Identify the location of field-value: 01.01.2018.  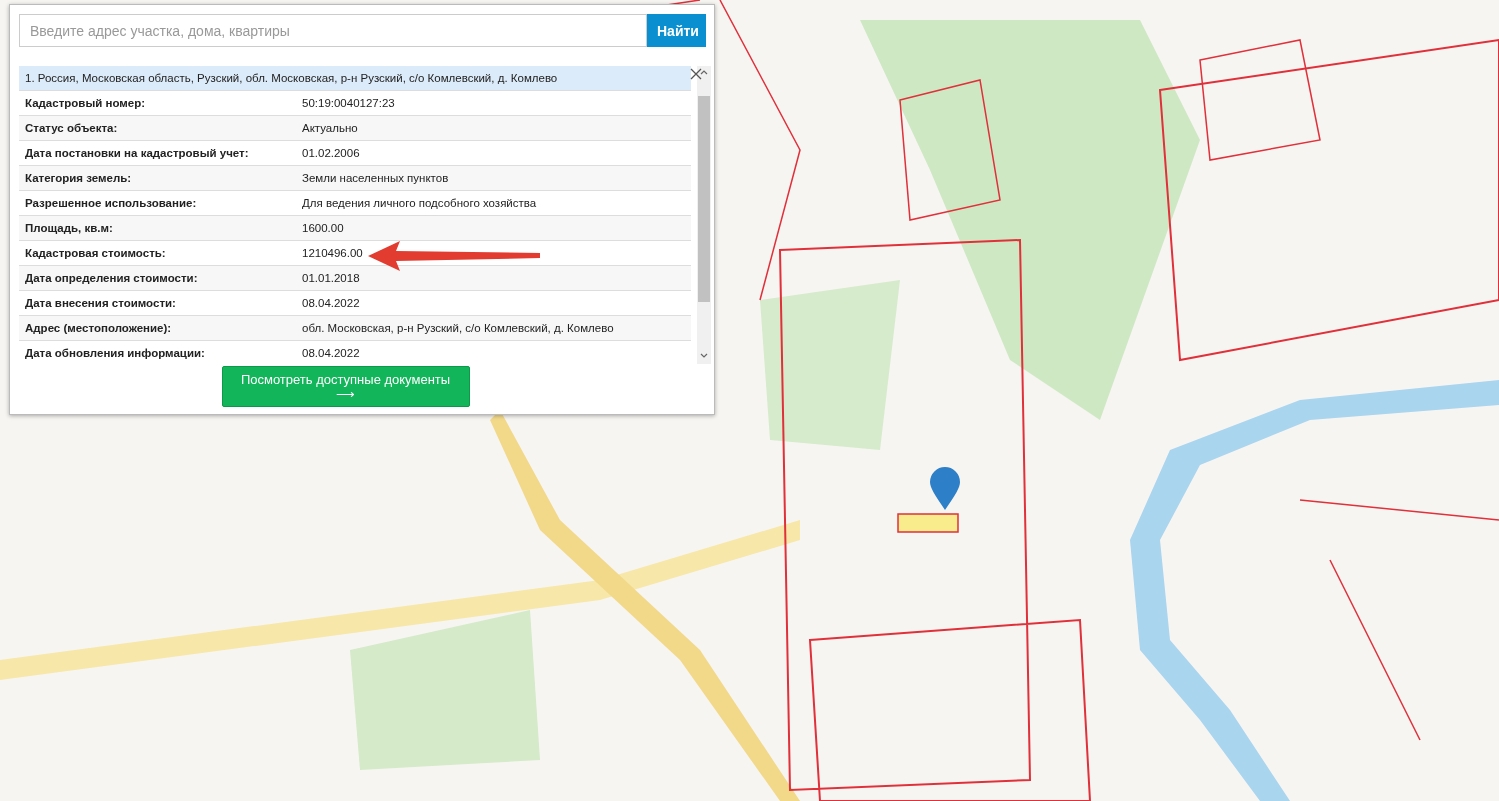
(331, 278).